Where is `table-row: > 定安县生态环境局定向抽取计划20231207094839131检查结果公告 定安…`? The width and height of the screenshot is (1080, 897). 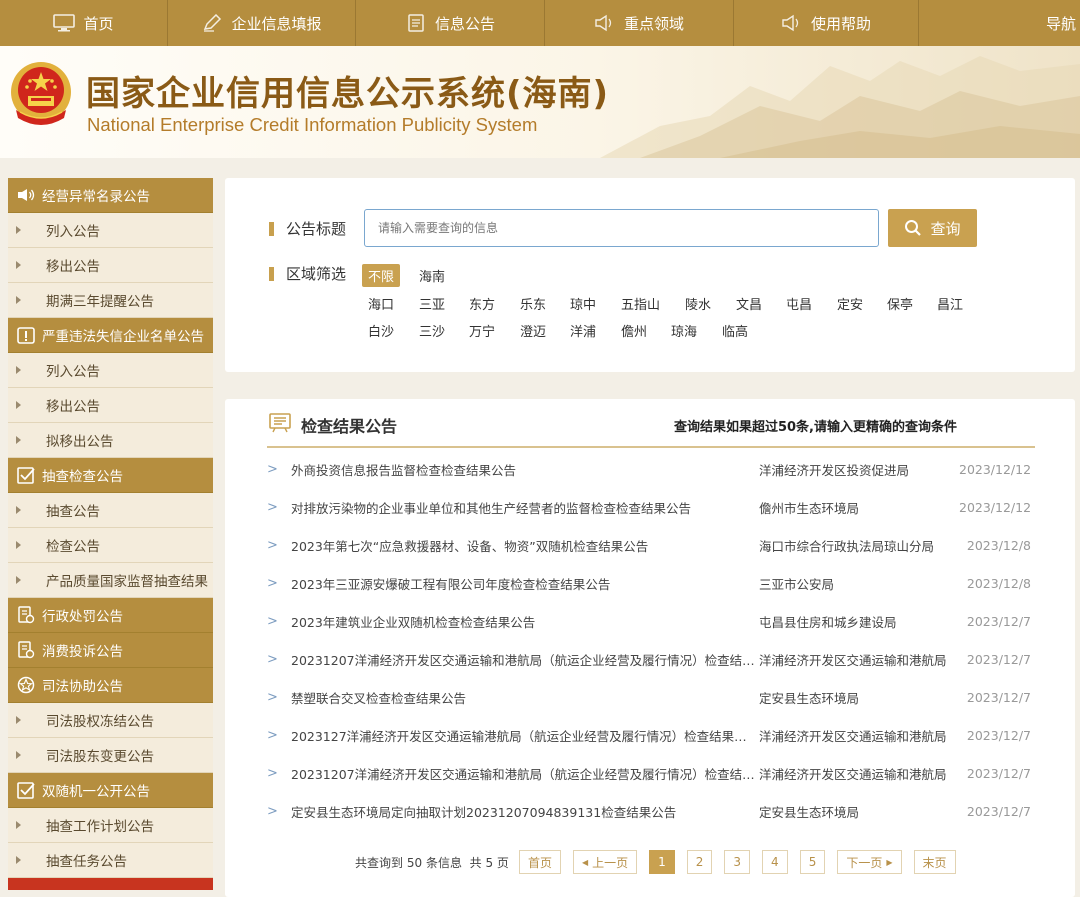 table-row: > 定安县生态环境局定向抽取计划20231207094839131检查结果公告 定安… is located at coordinates (652, 811).